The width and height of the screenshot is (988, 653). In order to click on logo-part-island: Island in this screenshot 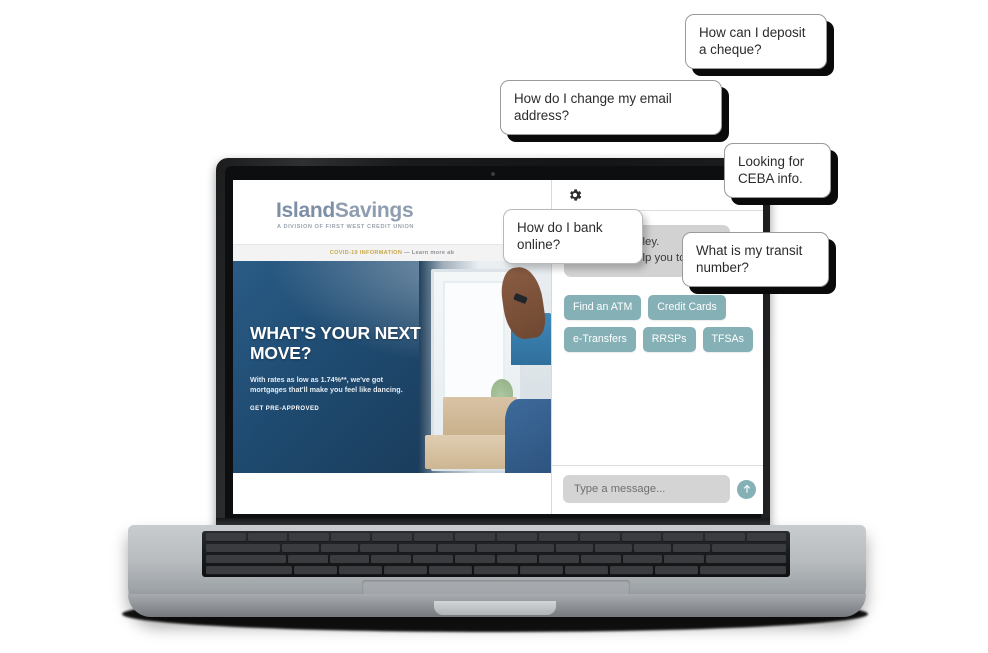, I will do `click(305, 210)`.